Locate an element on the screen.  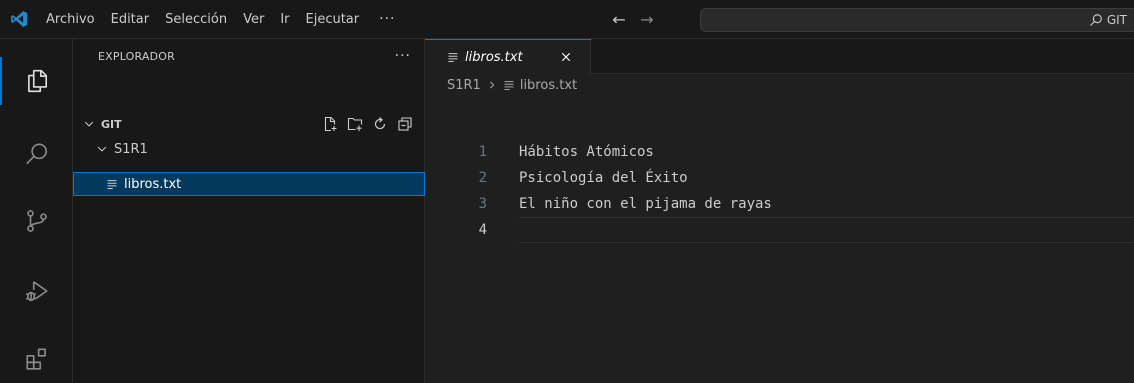
explorer-more-actions-button: ··· is located at coordinates (403, 56).